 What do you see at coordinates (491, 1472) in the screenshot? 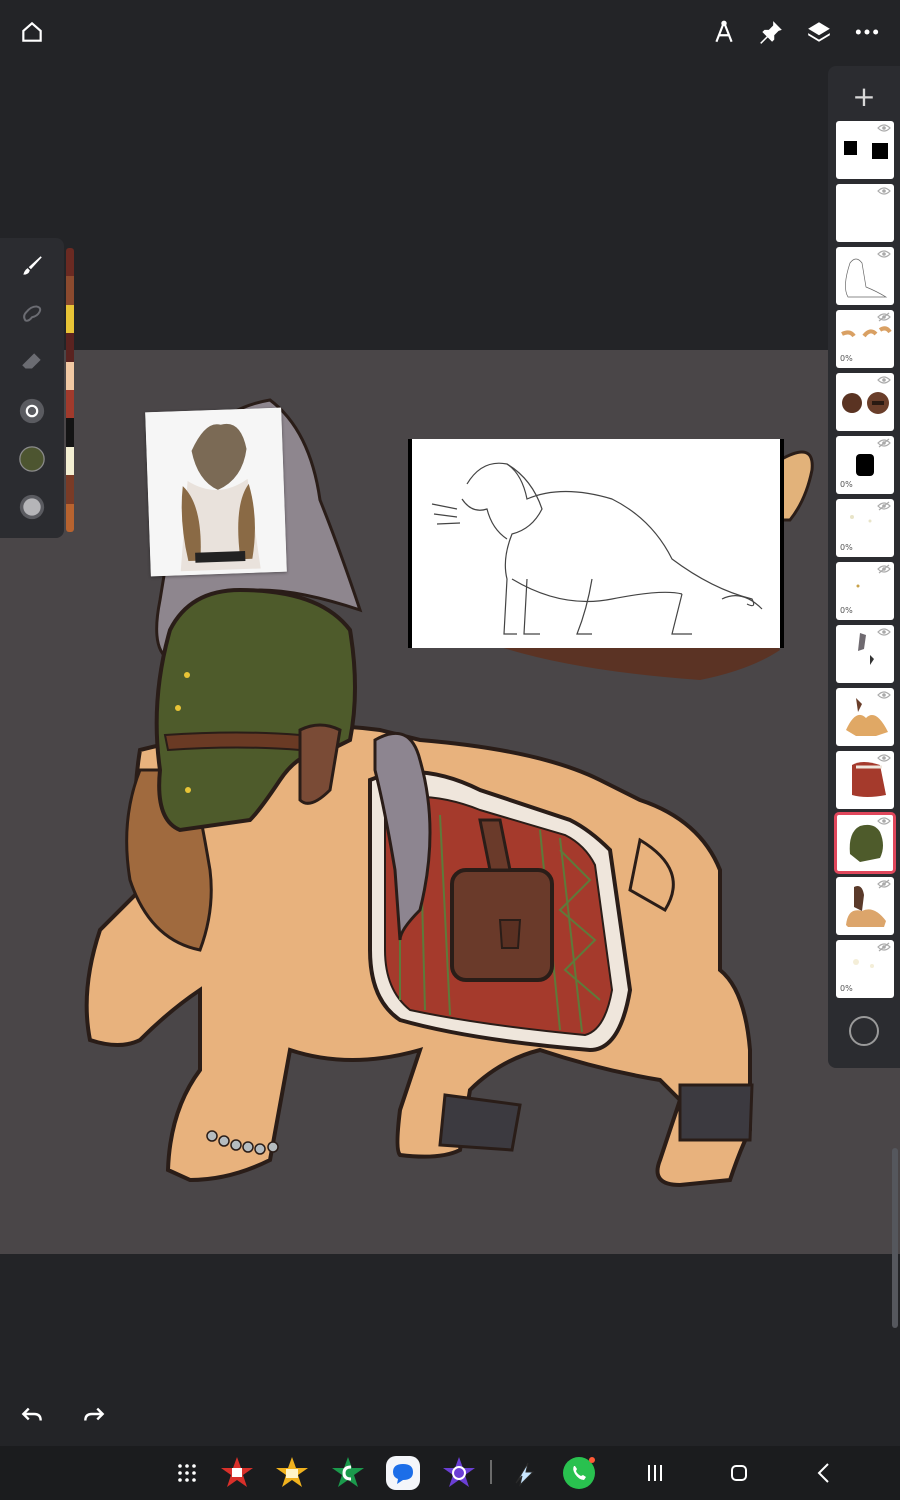
I see `nav-divider` at bounding box center [491, 1472].